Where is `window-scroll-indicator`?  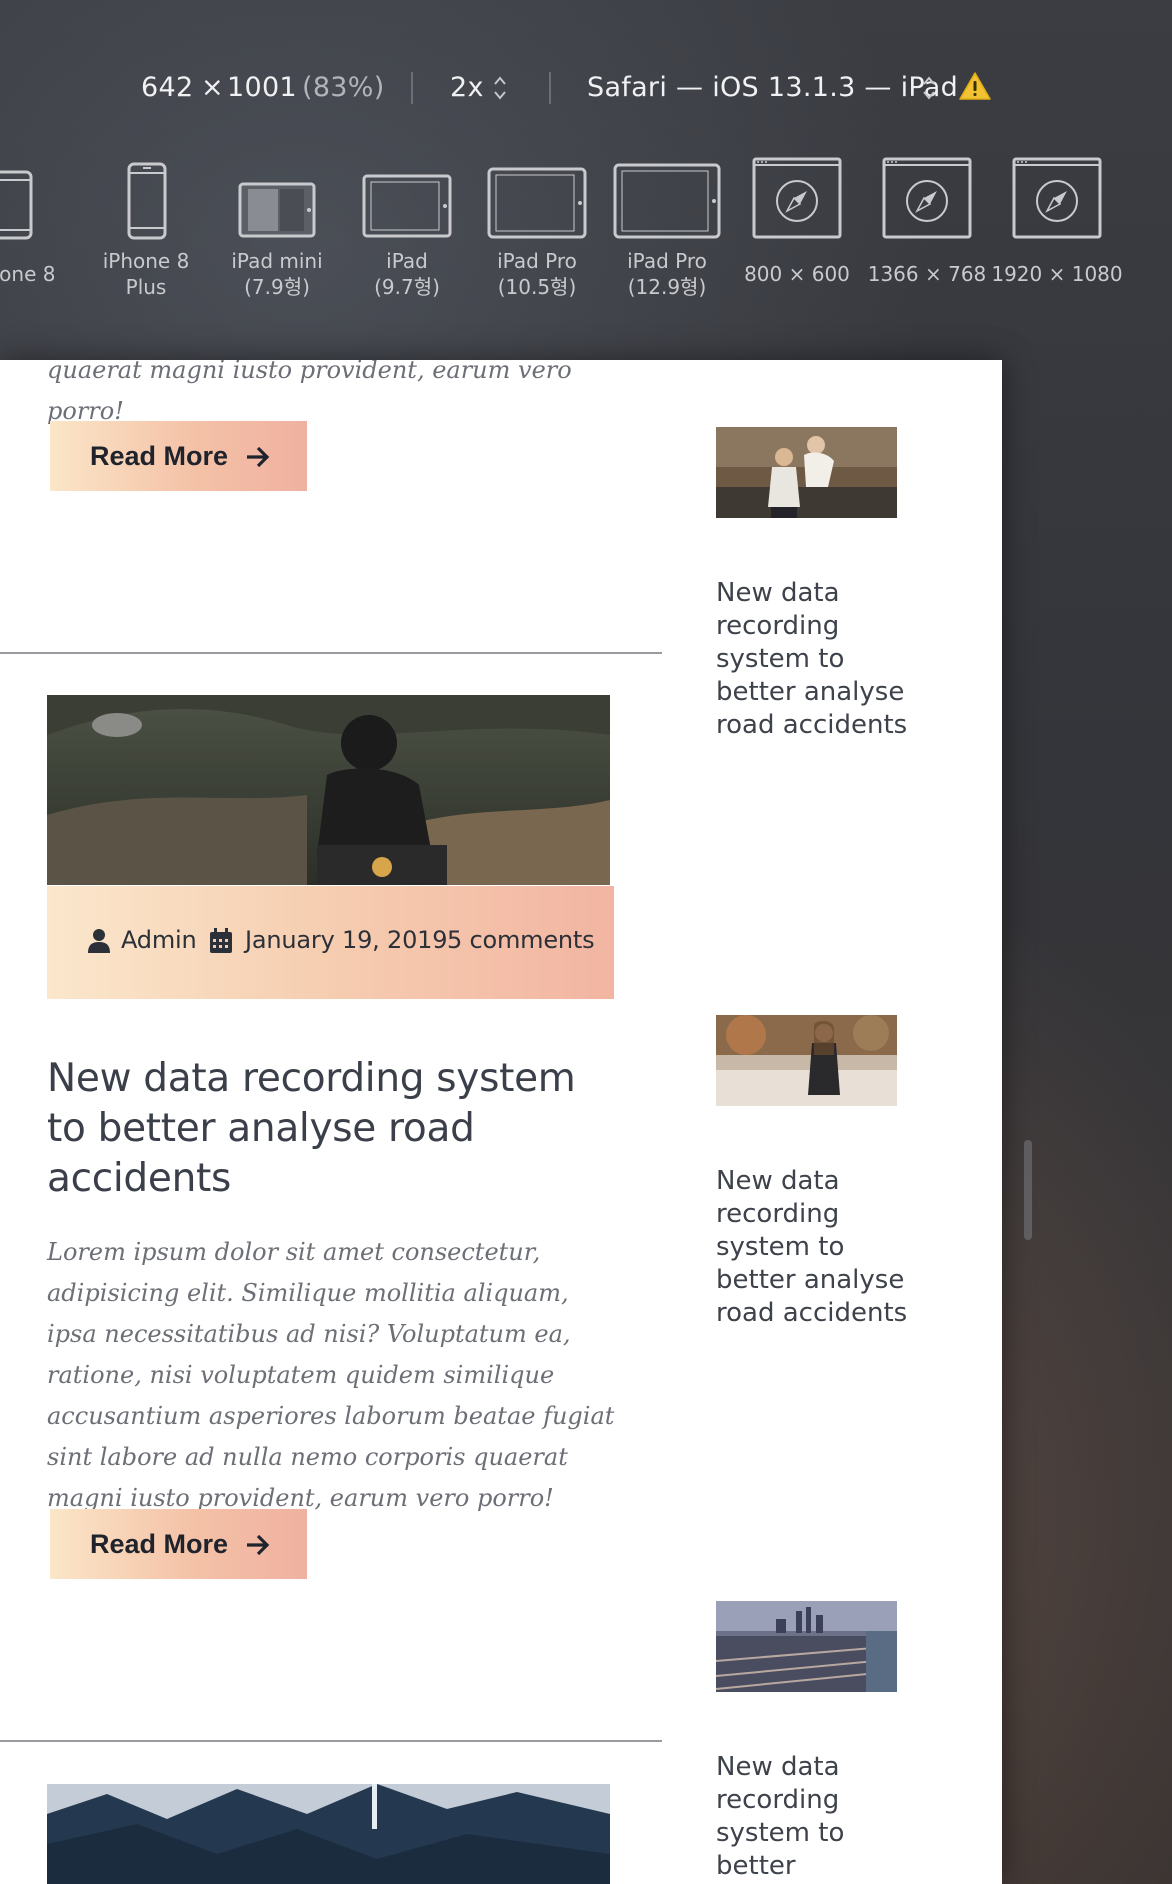
window-scroll-indicator is located at coordinates (1028, 1190).